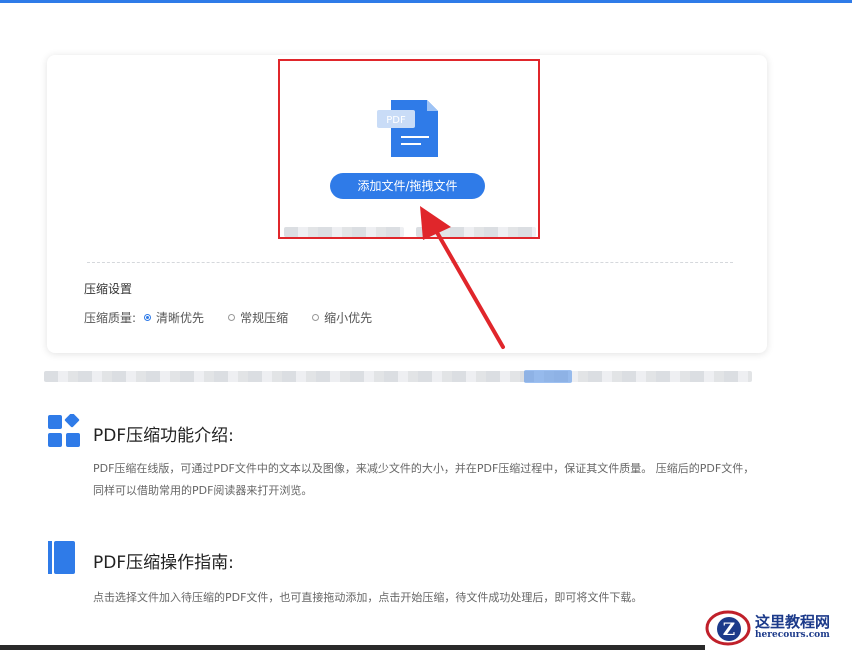 This screenshot has height=650, width=852. What do you see at coordinates (352, 647) in the screenshot?
I see `bottom-bar` at bounding box center [352, 647].